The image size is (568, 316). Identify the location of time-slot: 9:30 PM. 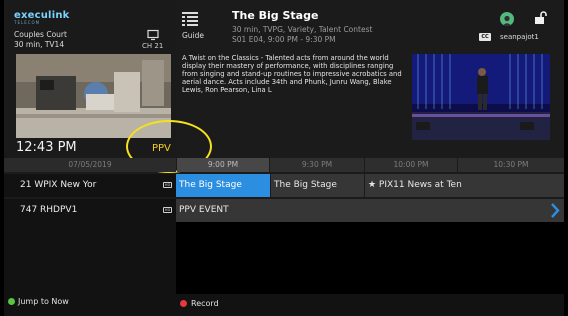
(317, 165).